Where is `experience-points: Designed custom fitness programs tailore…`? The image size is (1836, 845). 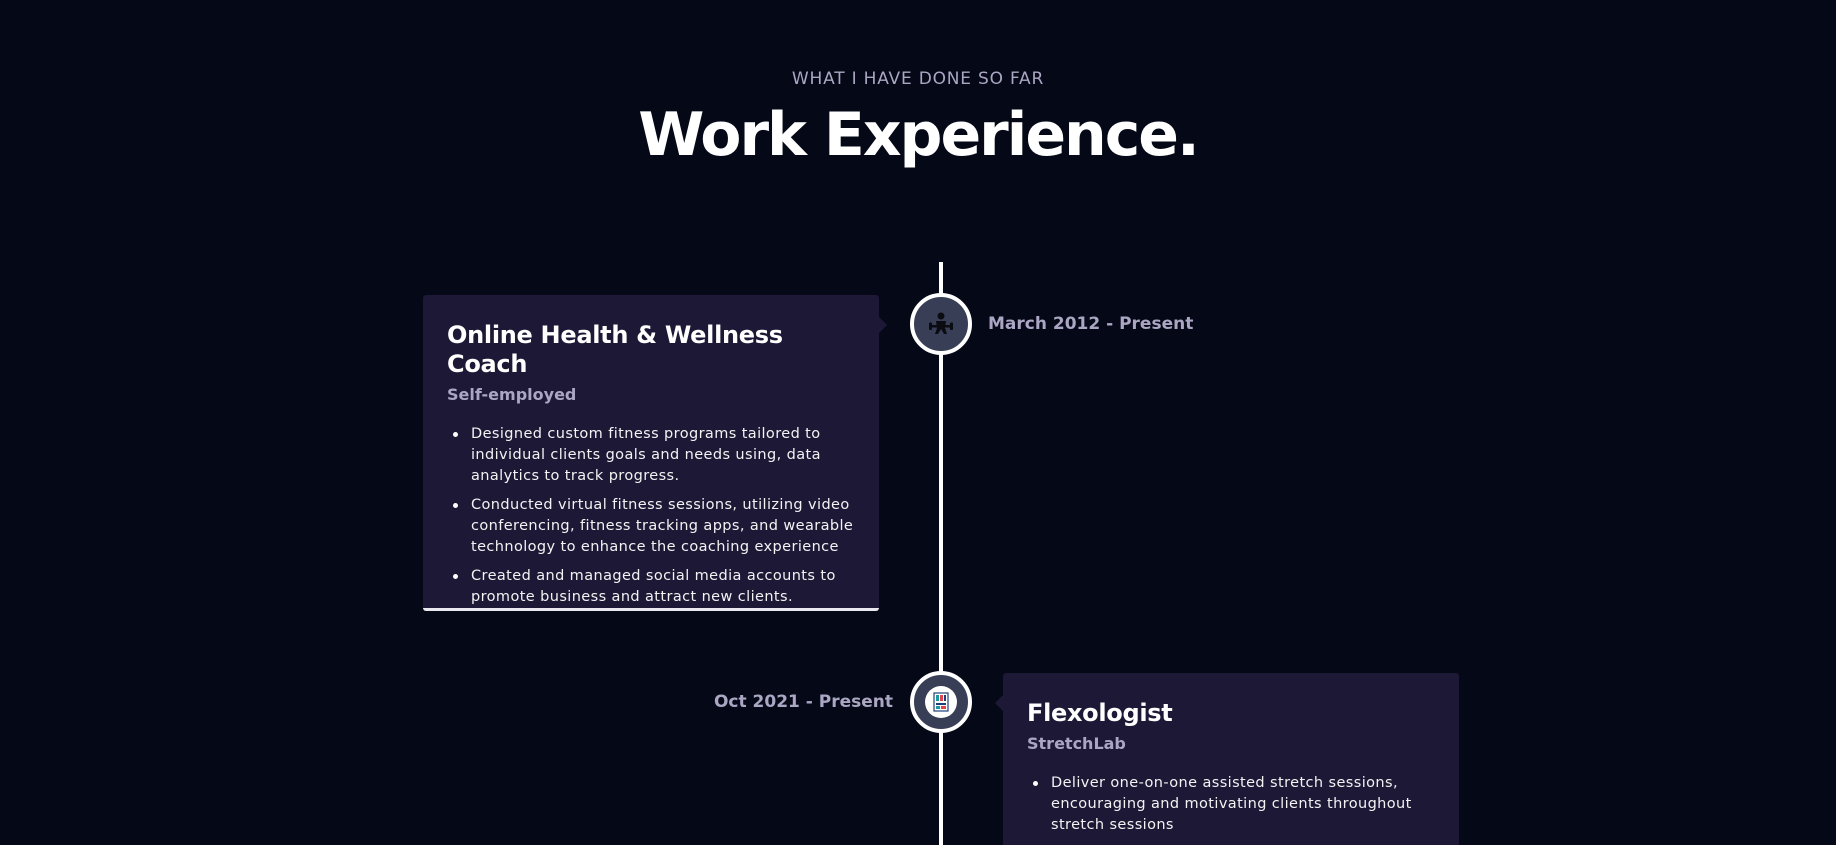
experience-points: Designed custom fitness programs tailore… is located at coordinates (651, 516).